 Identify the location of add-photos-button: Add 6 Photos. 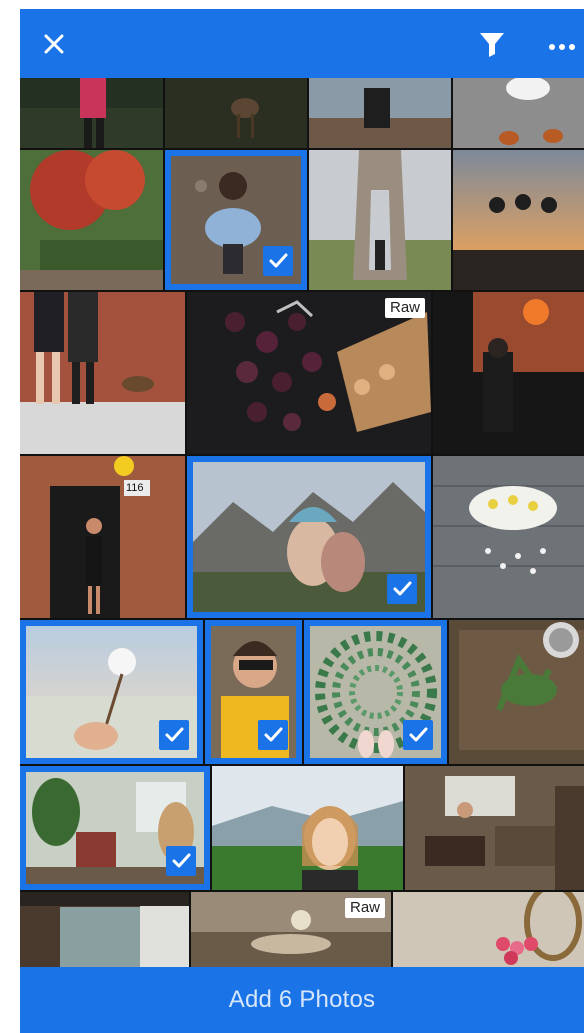
(302, 1000).